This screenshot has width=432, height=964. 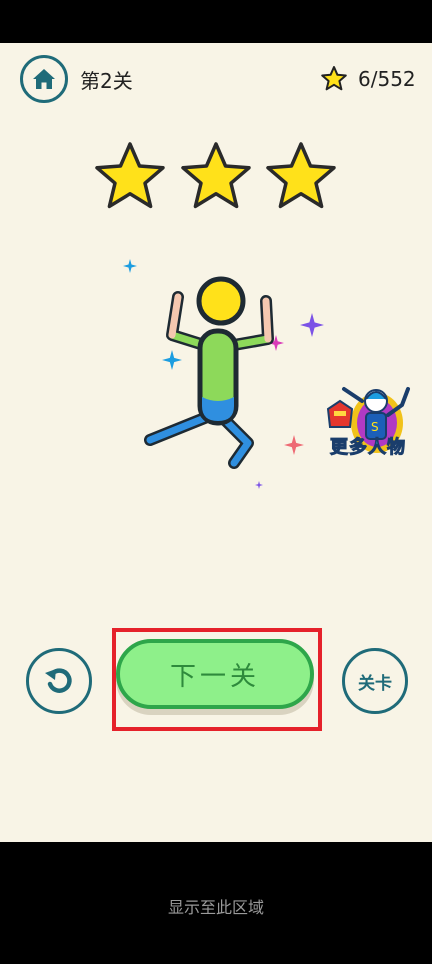 I want to click on levels-button: 关卡, so click(x=375, y=681).